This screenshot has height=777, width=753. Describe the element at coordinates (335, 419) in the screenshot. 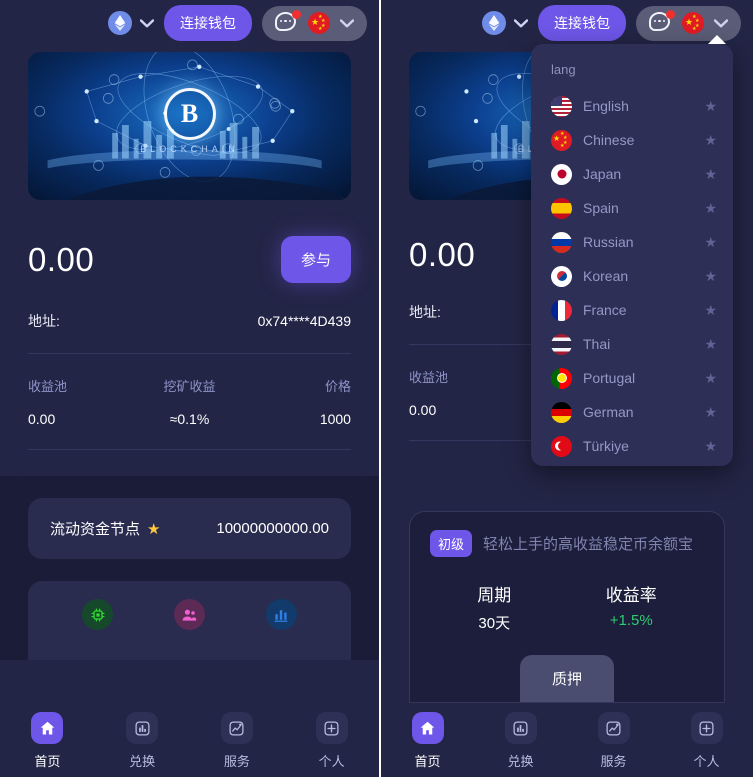

I see `stat-value: 1000` at that location.